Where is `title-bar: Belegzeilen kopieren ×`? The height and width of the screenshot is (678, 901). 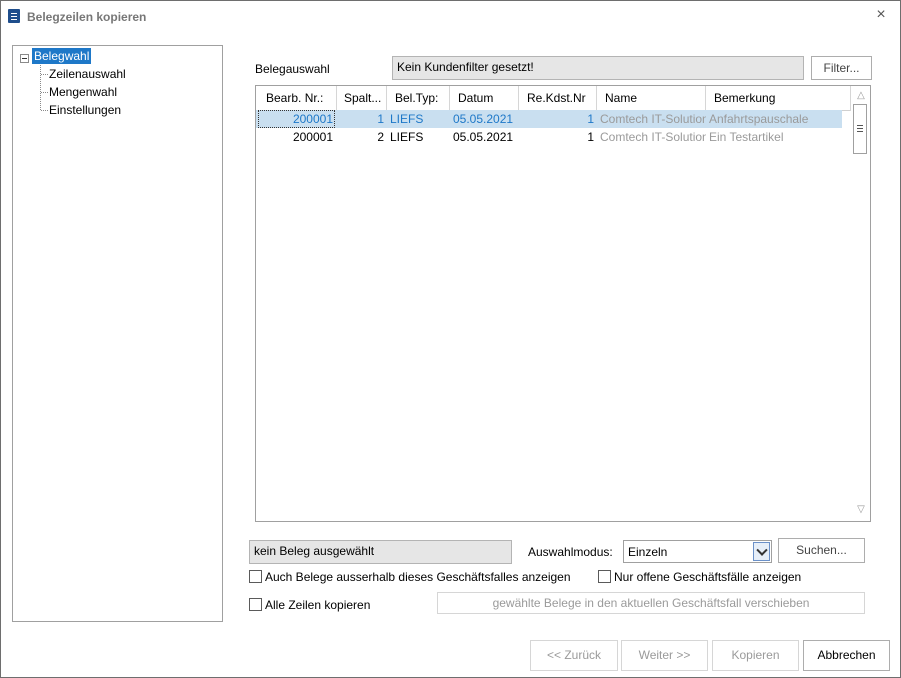 title-bar: Belegzeilen kopieren × is located at coordinates (450, 16).